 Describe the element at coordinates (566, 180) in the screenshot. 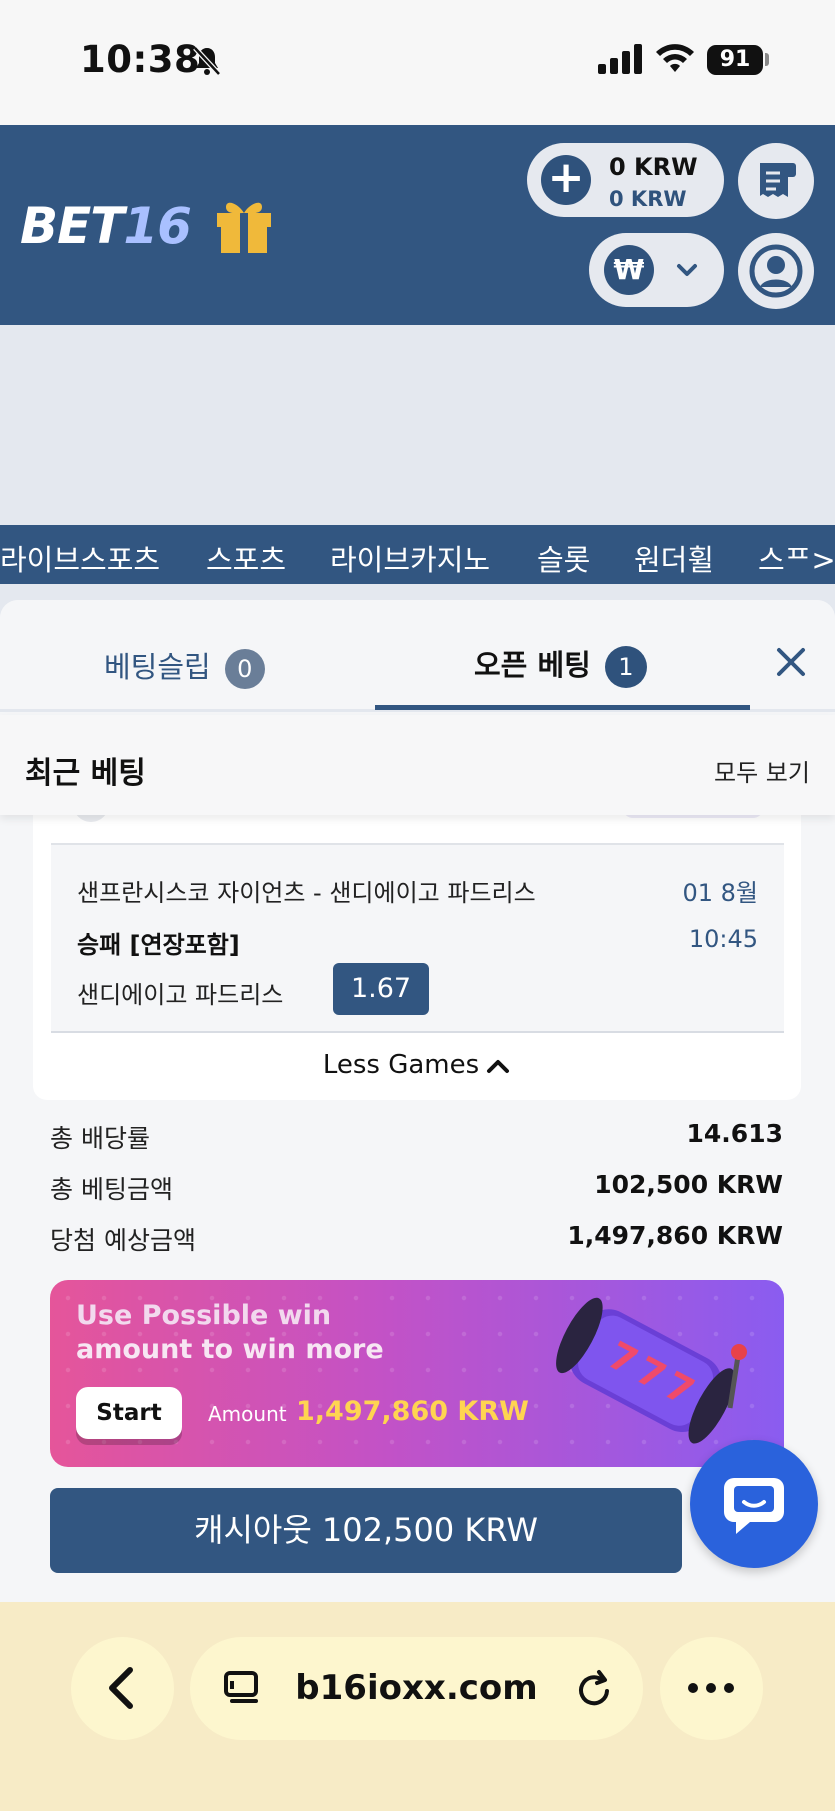

I see `deposit-plus-button: +` at that location.